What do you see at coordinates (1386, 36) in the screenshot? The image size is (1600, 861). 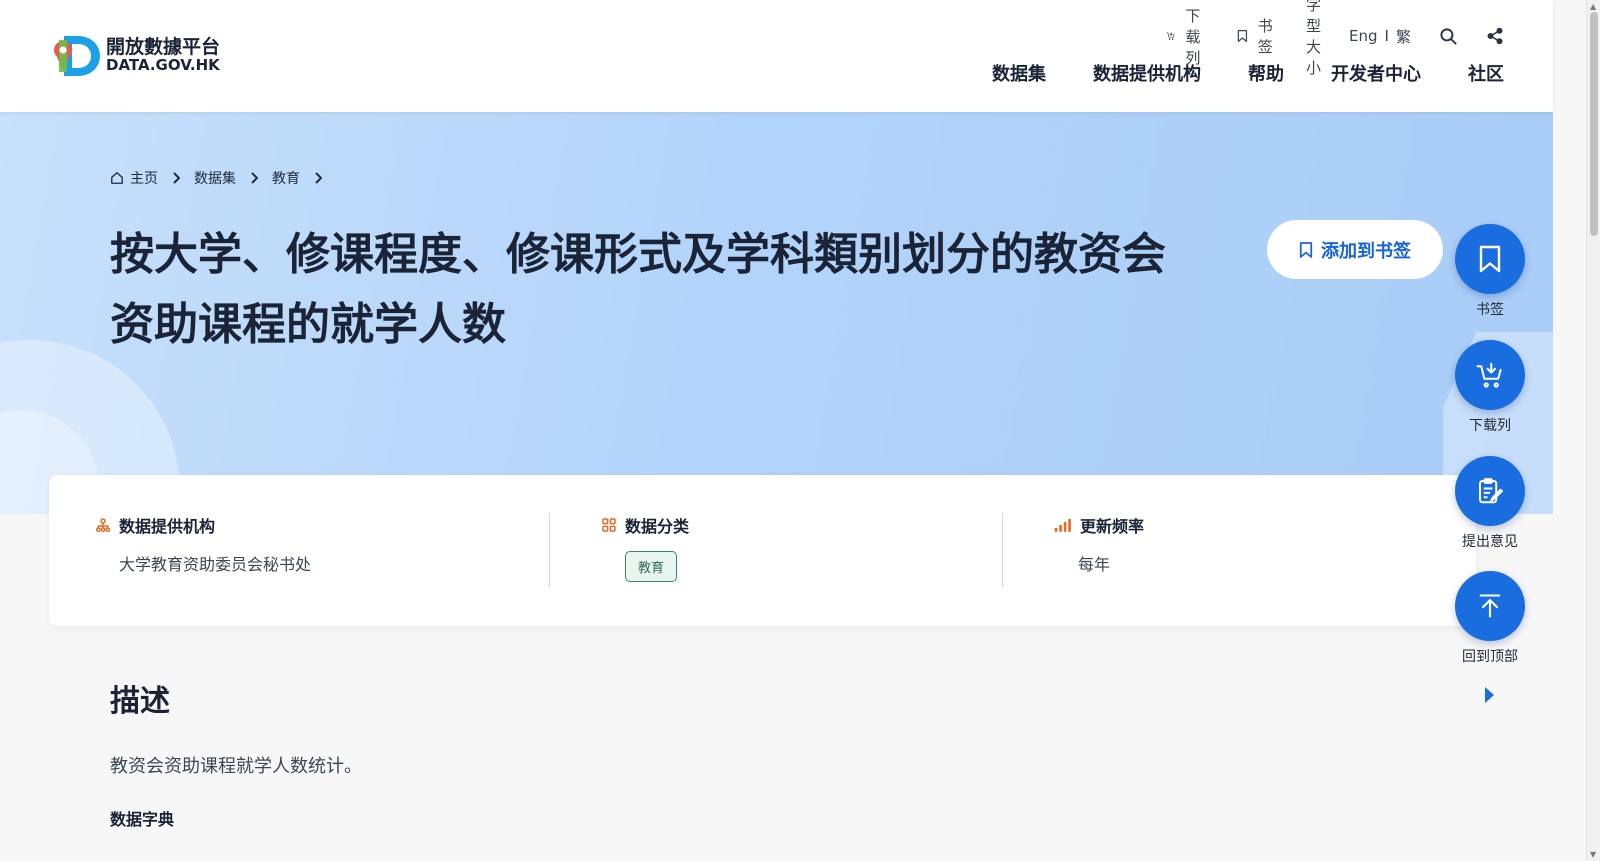 I see `lang-separator: I` at bounding box center [1386, 36].